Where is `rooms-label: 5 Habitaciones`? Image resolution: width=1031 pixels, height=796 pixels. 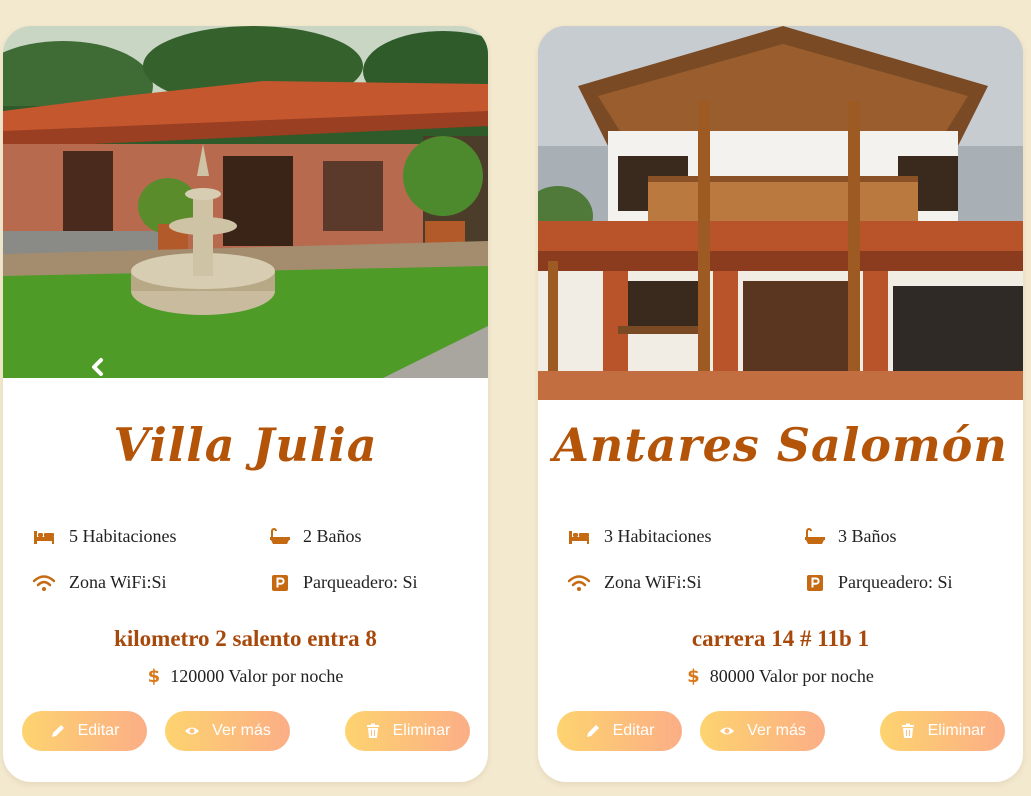
rooms-label: 5 Habitaciones is located at coordinates (123, 536).